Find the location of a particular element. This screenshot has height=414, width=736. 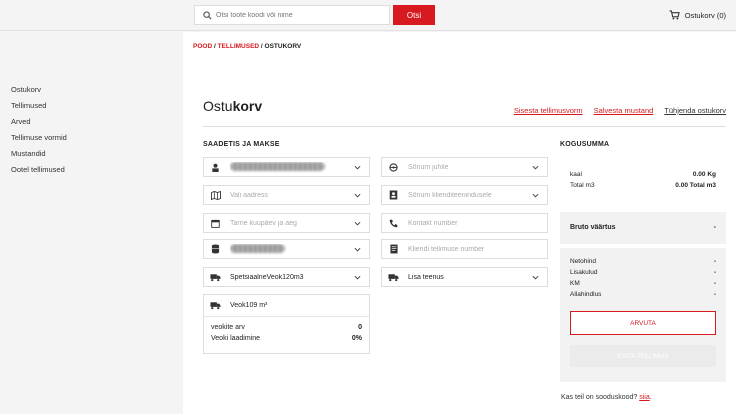

delivery-date-select: Tarne kuupäev ja aeg is located at coordinates (286, 223).